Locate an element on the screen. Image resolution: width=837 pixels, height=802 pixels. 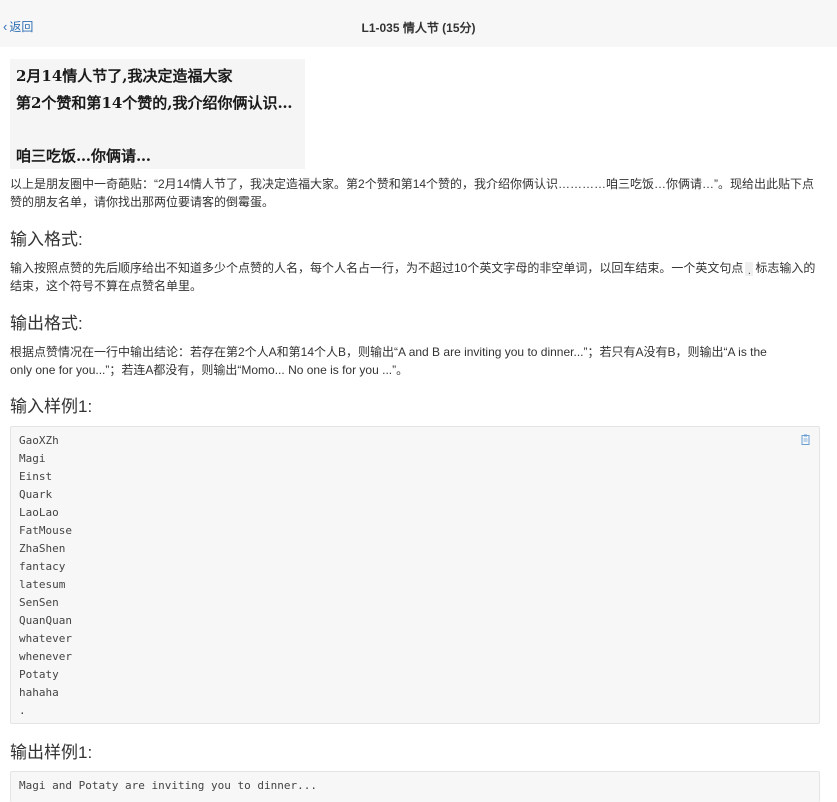
code-line: whatever is located at coordinates (45, 638).